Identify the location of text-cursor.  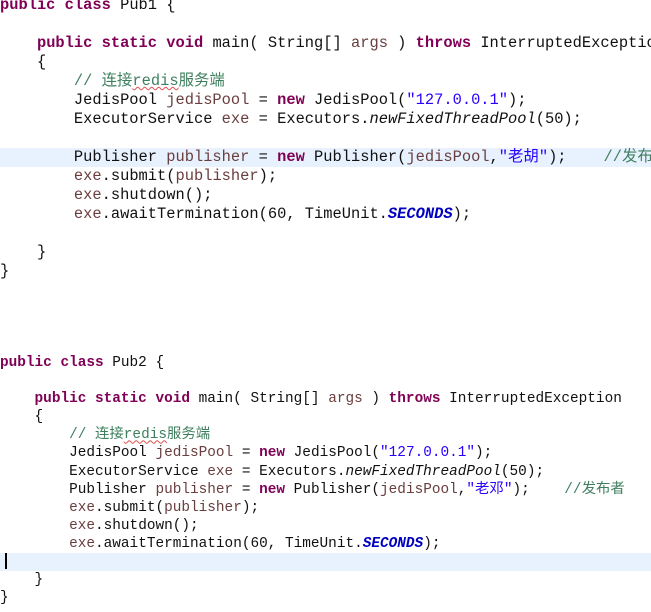
(6, 561).